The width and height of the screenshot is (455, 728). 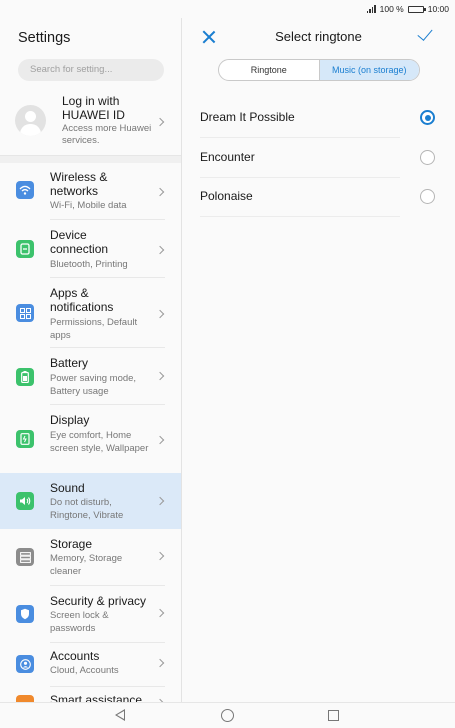 What do you see at coordinates (93, 385) in the screenshot?
I see `menu-item-desc: Power saving mode, Battery usage` at bounding box center [93, 385].